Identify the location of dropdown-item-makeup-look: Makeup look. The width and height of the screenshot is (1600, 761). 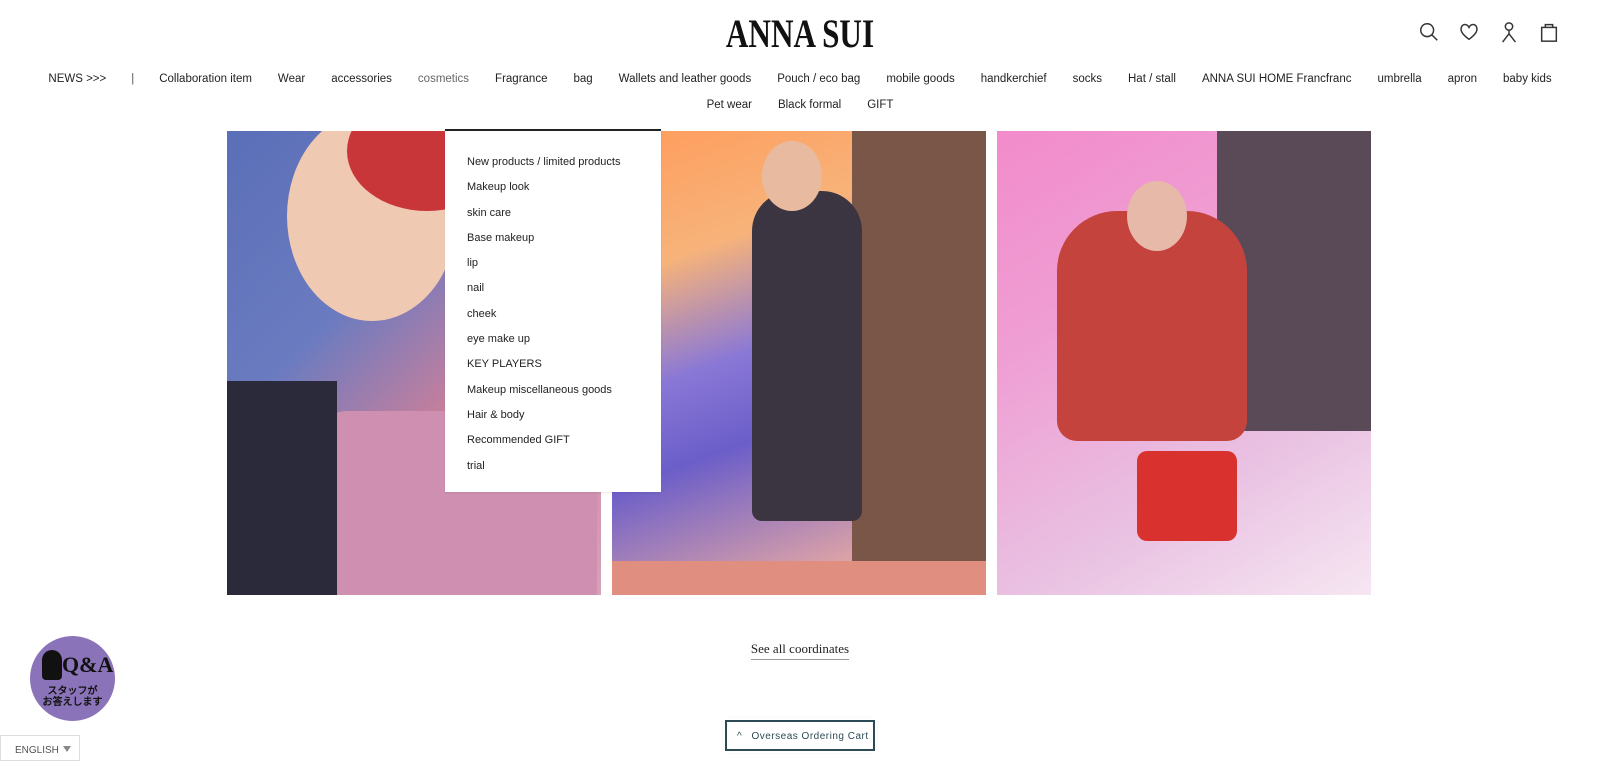
(553, 192).